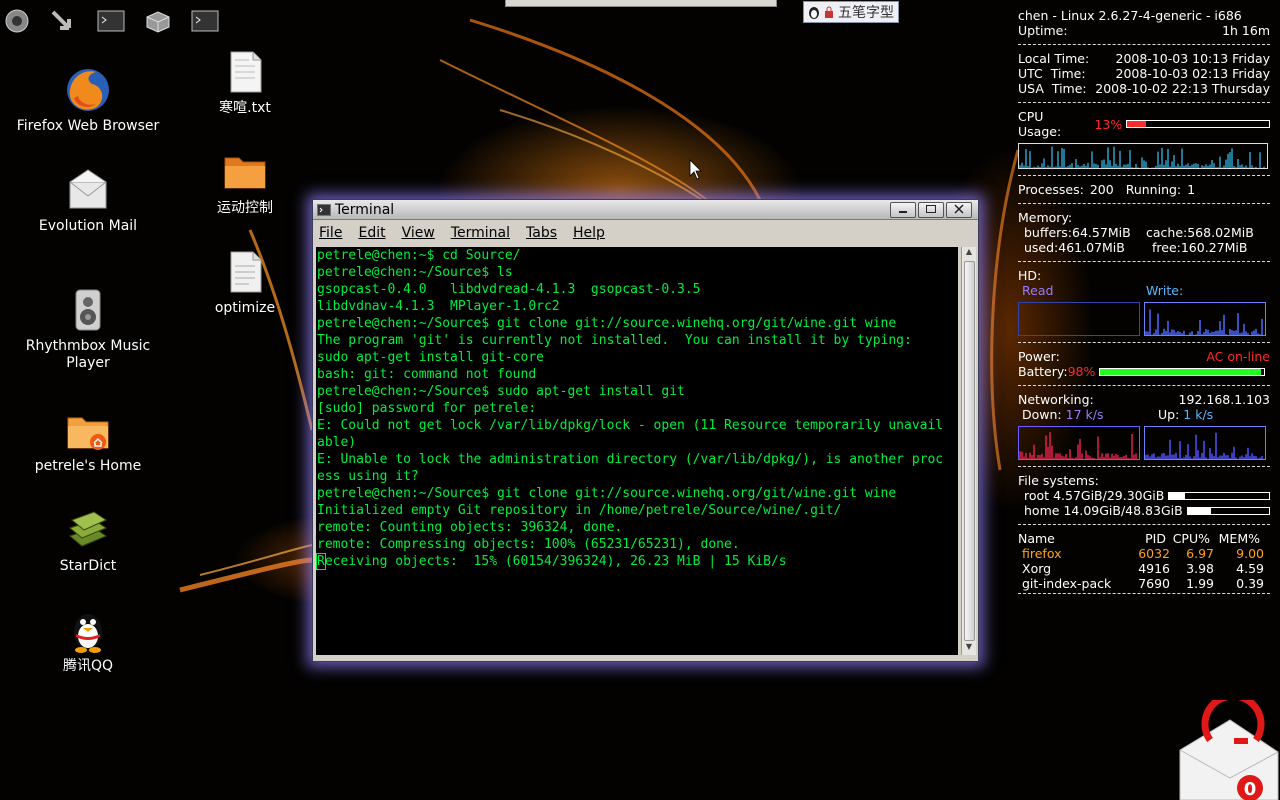 Image resolution: width=1280 pixels, height=800 pixels. I want to click on free-row: free:160.27MiB, so click(1209, 247).